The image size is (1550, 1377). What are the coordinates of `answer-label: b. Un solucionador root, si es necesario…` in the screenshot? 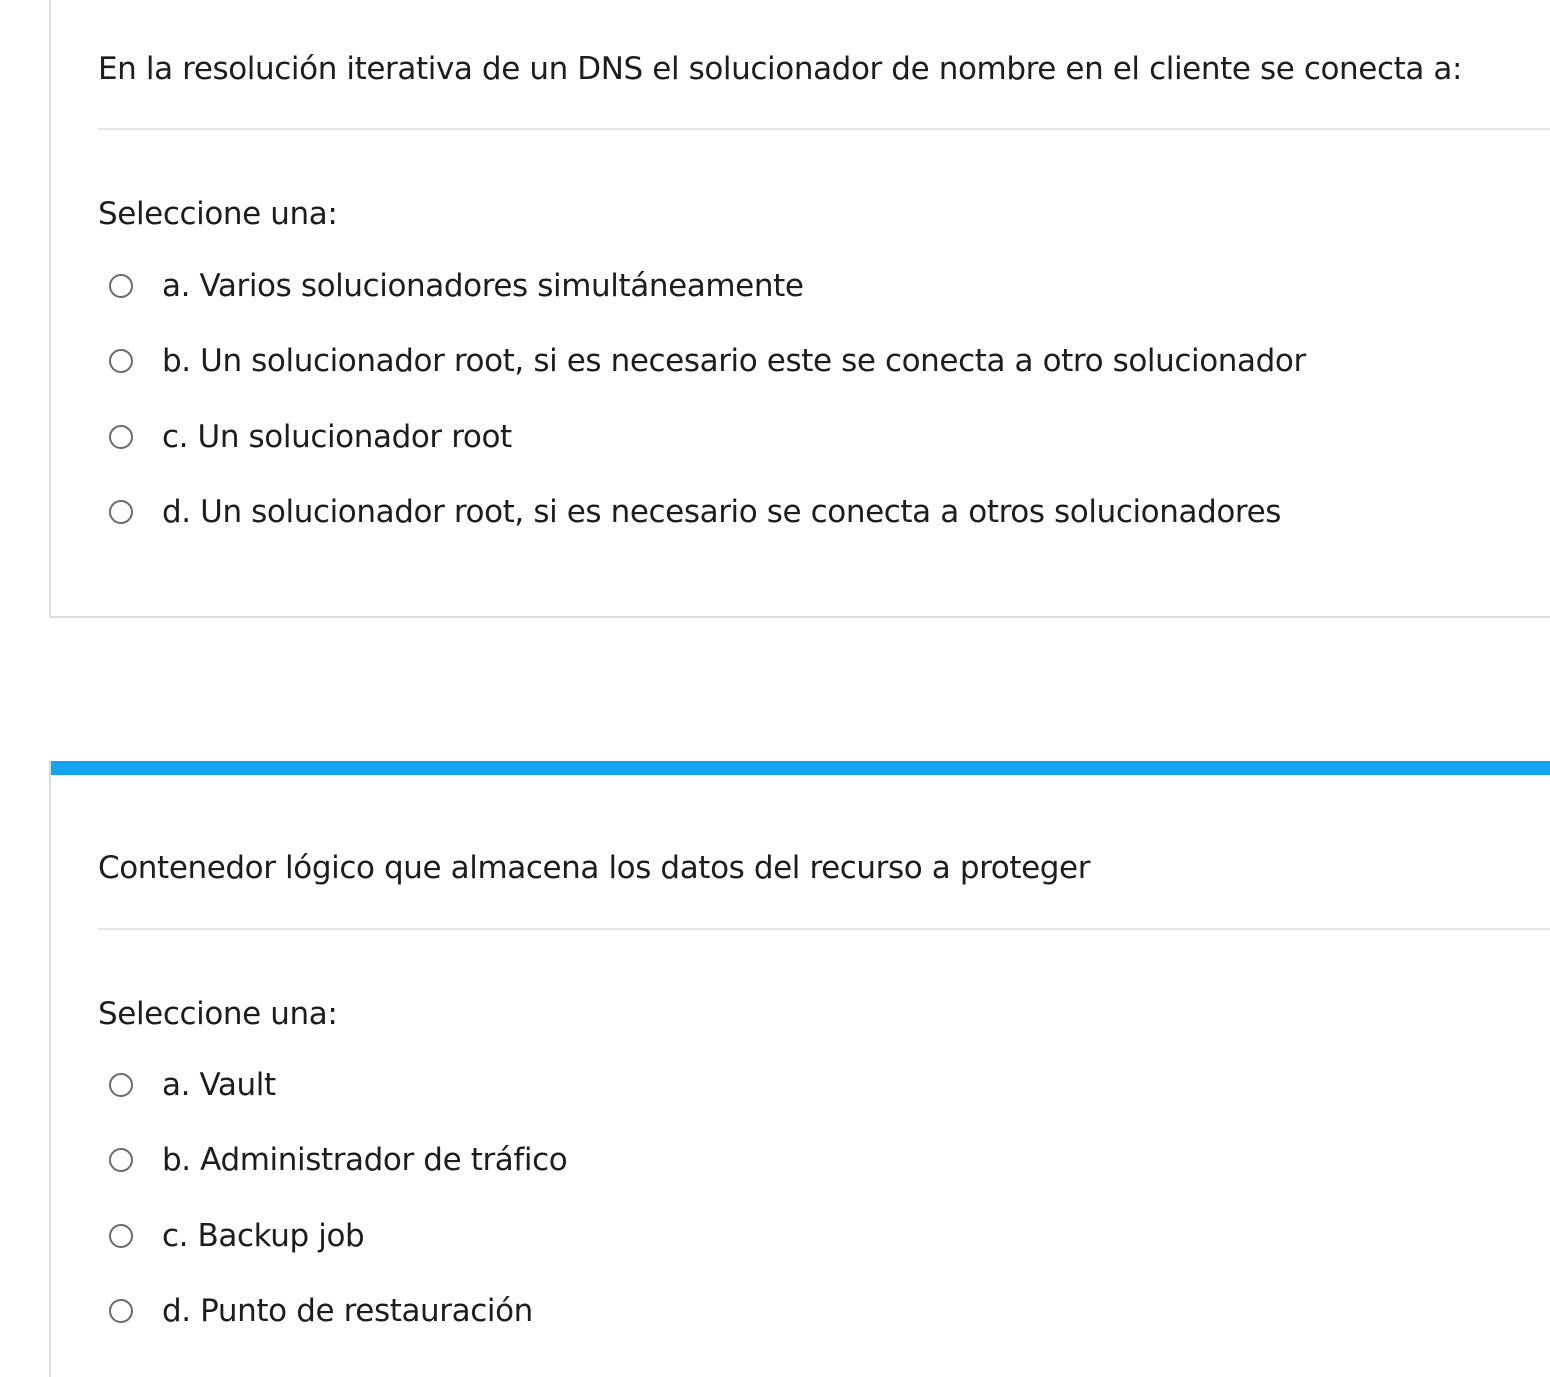 It's located at (734, 361).